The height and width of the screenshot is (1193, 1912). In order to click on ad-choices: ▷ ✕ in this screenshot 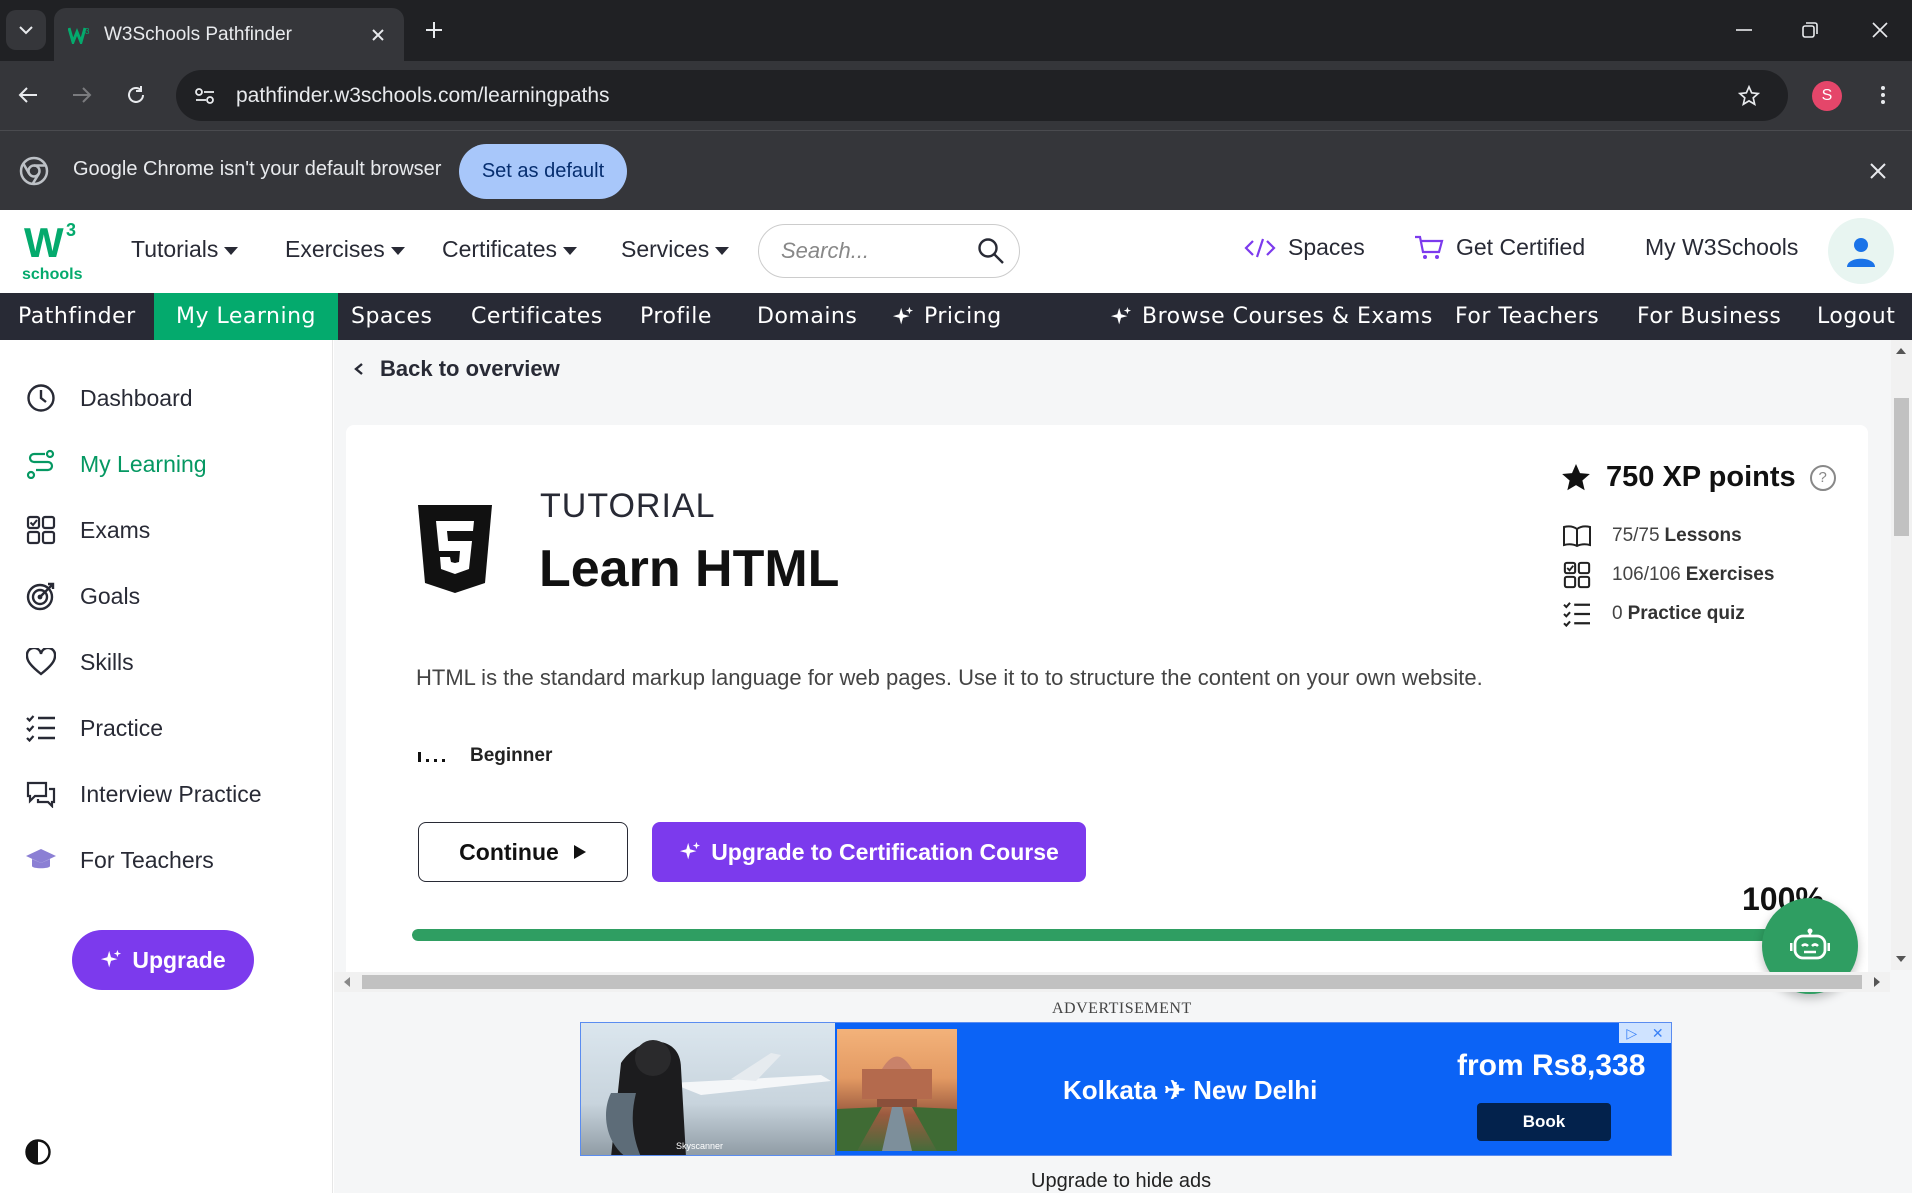, I will do `click(1645, 1033)`.